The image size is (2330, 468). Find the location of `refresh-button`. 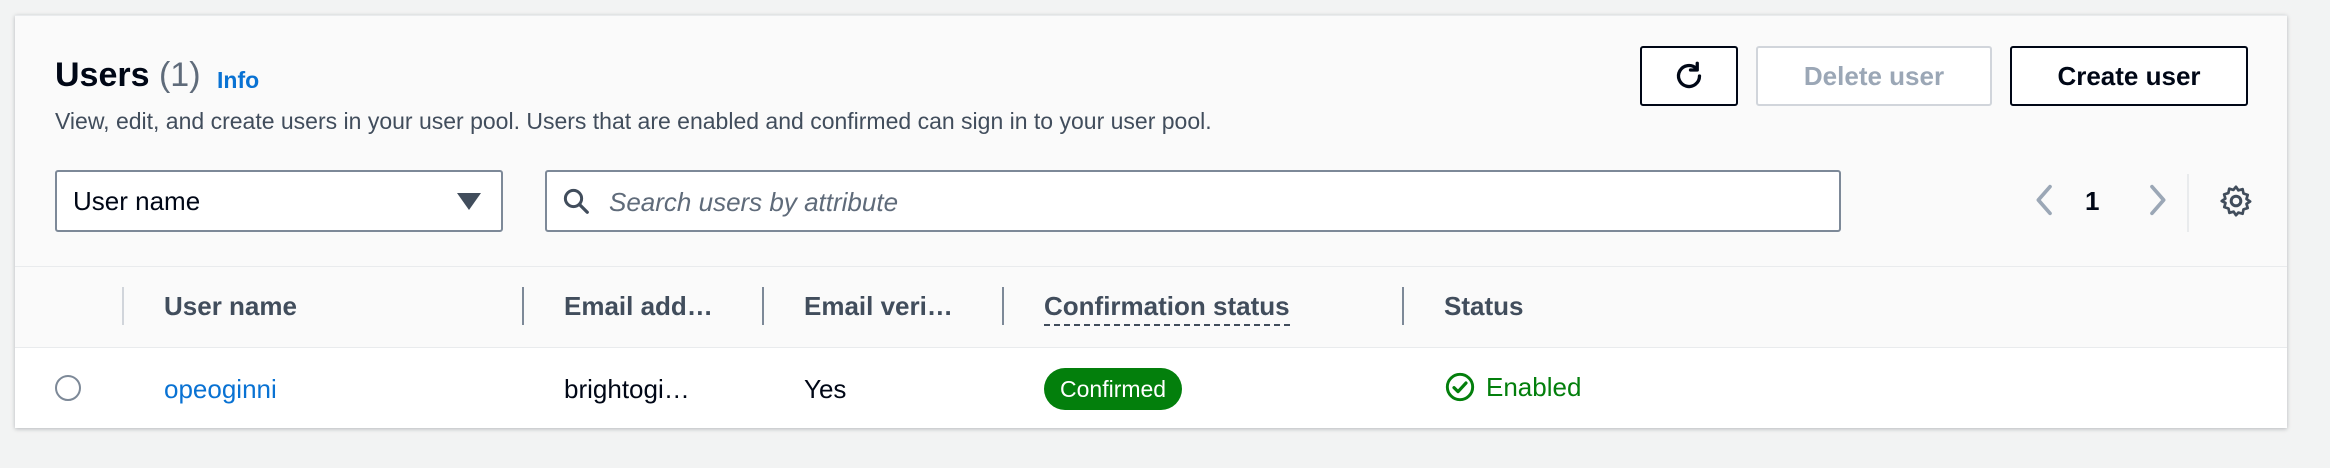

refresh-button is located at coordinates (1689, 76).